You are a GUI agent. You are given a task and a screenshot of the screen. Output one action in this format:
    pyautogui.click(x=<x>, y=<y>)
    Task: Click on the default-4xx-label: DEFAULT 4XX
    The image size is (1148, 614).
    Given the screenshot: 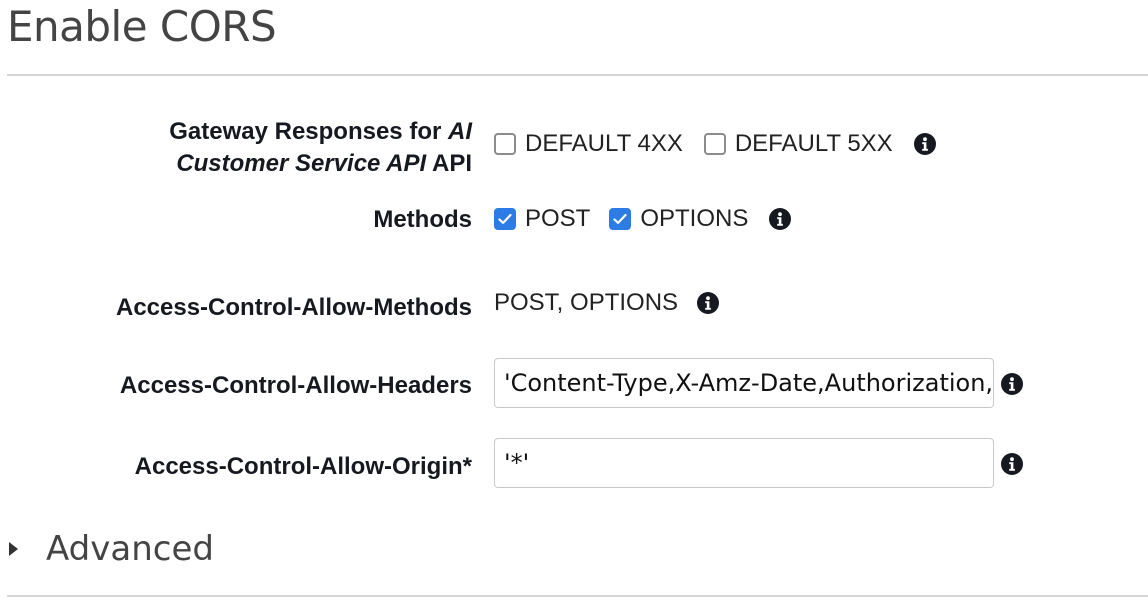 What is the action you would take?
    pyautogui.click(x=604, y=143)
    